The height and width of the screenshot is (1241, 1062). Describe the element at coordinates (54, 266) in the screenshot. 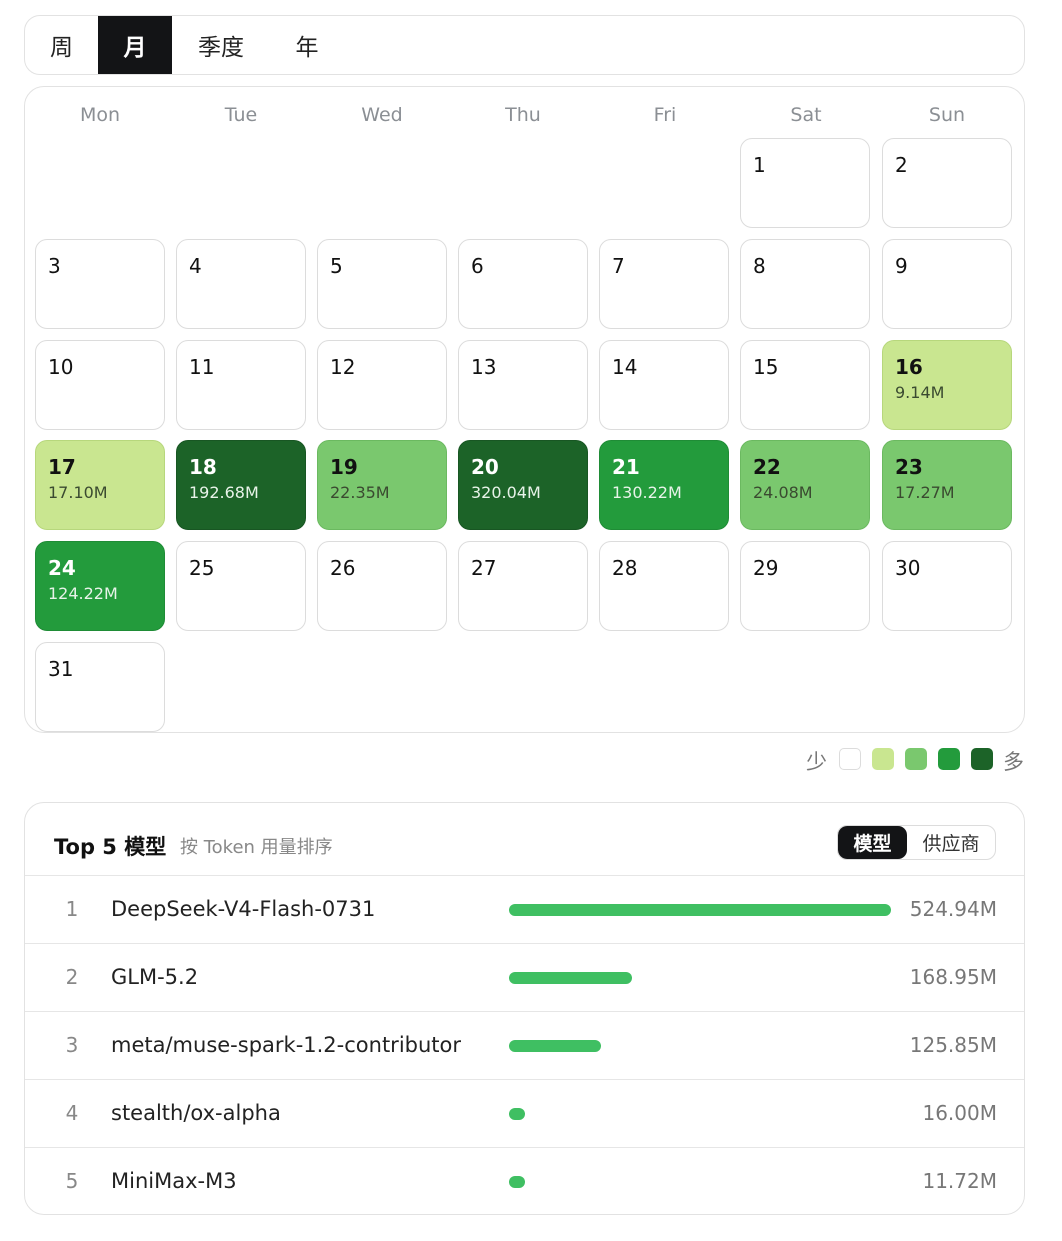

I see `day-number: 3` at that location.